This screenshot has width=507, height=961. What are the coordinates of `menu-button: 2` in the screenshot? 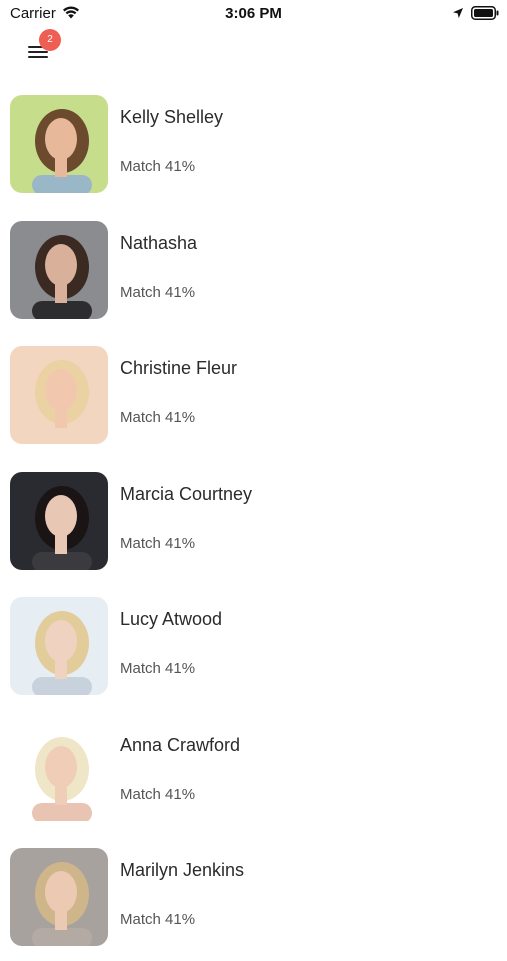 It's located at (41, 47).